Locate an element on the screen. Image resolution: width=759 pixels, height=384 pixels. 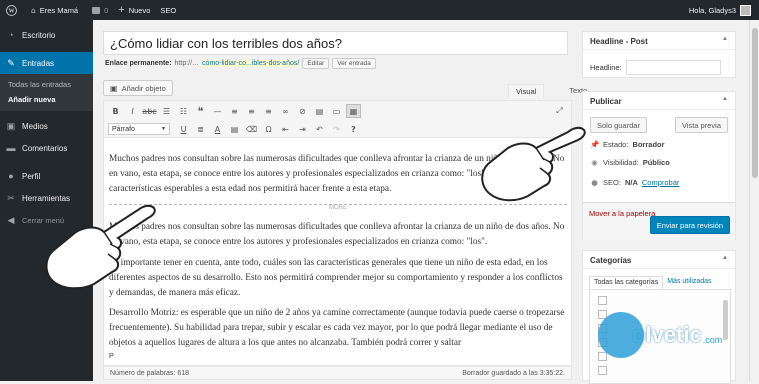
align-left-icon: ≡ is located at coordinates (234, 111).